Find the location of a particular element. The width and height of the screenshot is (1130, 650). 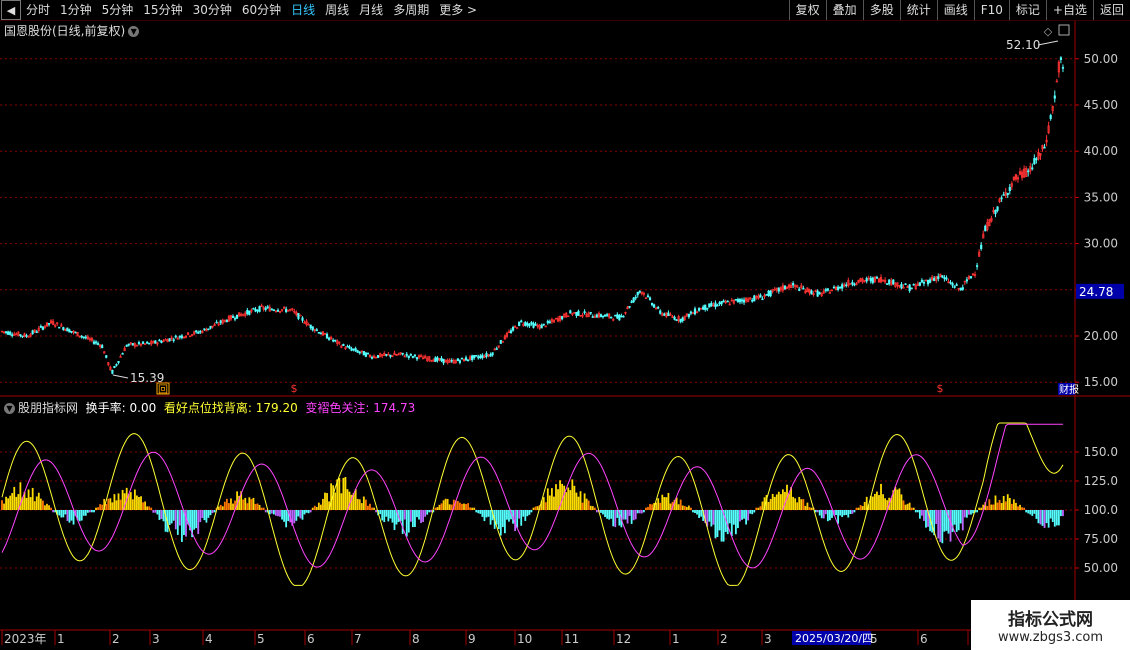

toolbar-button-6: 标记 is located at coordinates (1027, 10).